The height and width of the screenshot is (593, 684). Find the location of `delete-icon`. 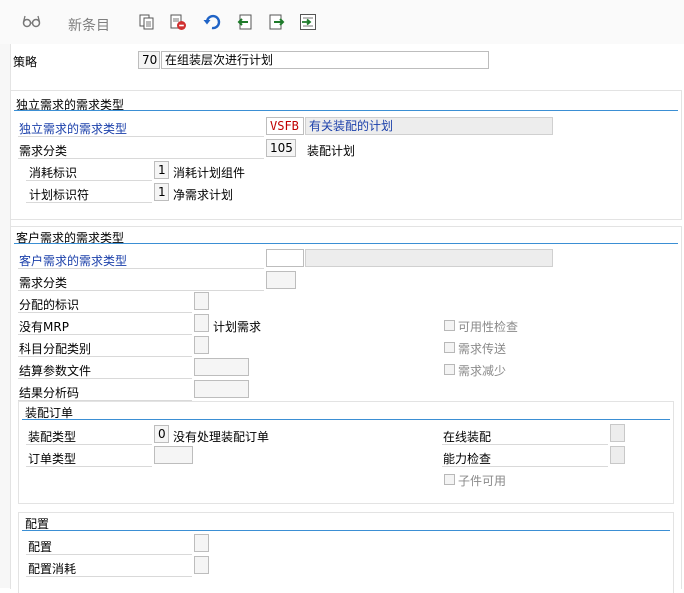

delete-icon is located at coordinates (178, 23).